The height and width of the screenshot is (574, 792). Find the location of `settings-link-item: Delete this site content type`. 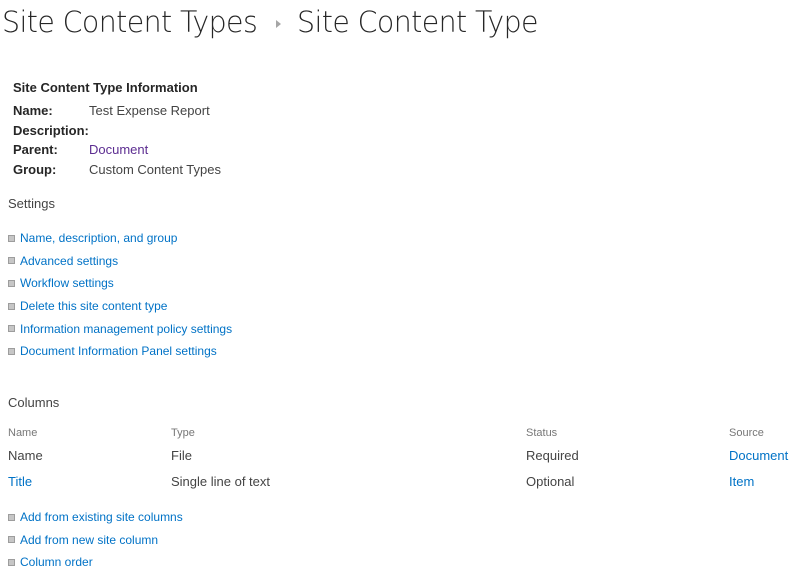

settings-link-item: Delete this site content type is located at coordinates (120, 306).